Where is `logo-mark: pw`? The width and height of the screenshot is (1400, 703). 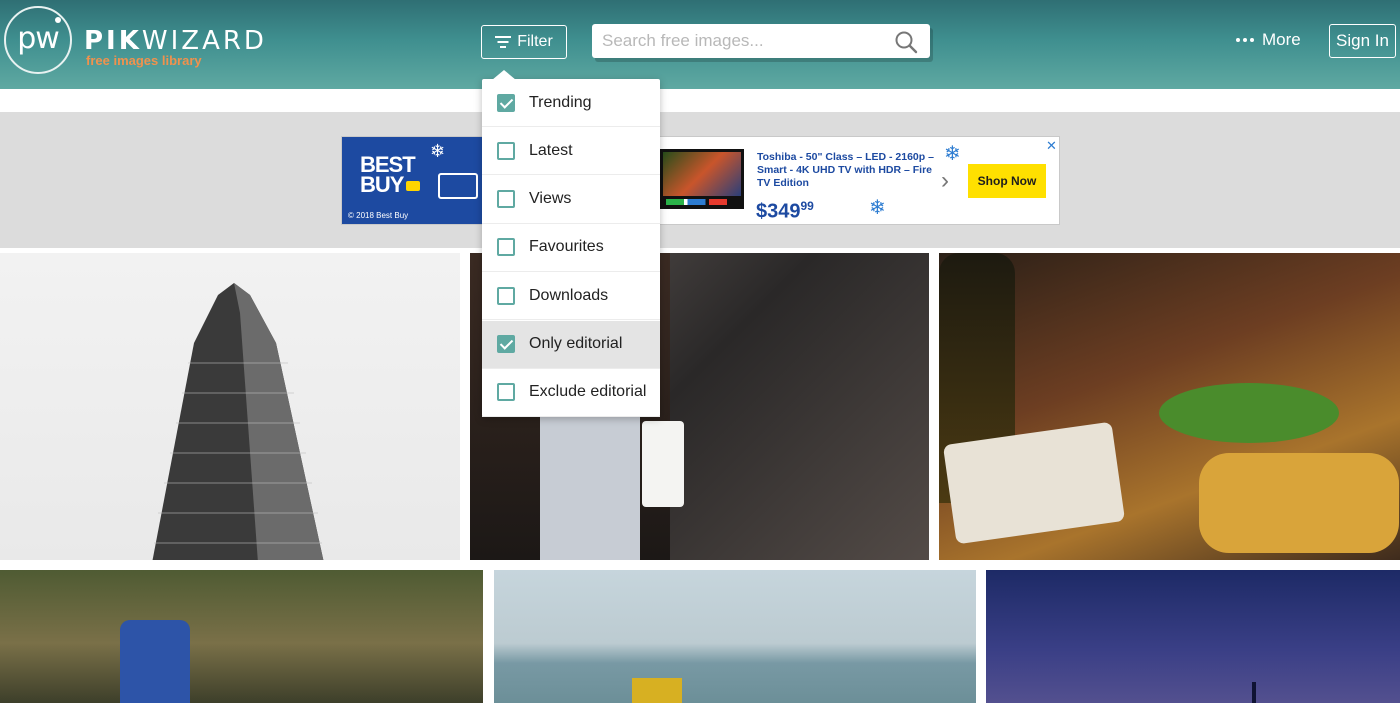
logo-mark: pw is located at coordinates (38, 40).